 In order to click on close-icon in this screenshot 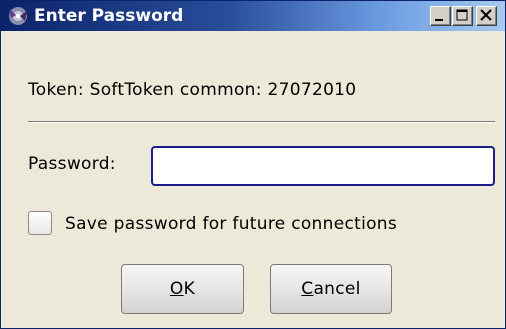, I will do `click(486, 15)`.